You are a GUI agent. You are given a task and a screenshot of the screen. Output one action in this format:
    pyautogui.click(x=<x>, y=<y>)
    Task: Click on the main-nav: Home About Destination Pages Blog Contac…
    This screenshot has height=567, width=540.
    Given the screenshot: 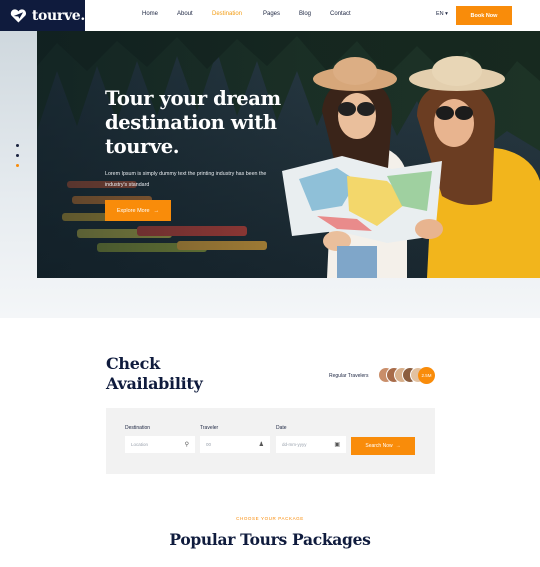 What is the action you would take?
    pyautogui.click(x=312, y=15)
    